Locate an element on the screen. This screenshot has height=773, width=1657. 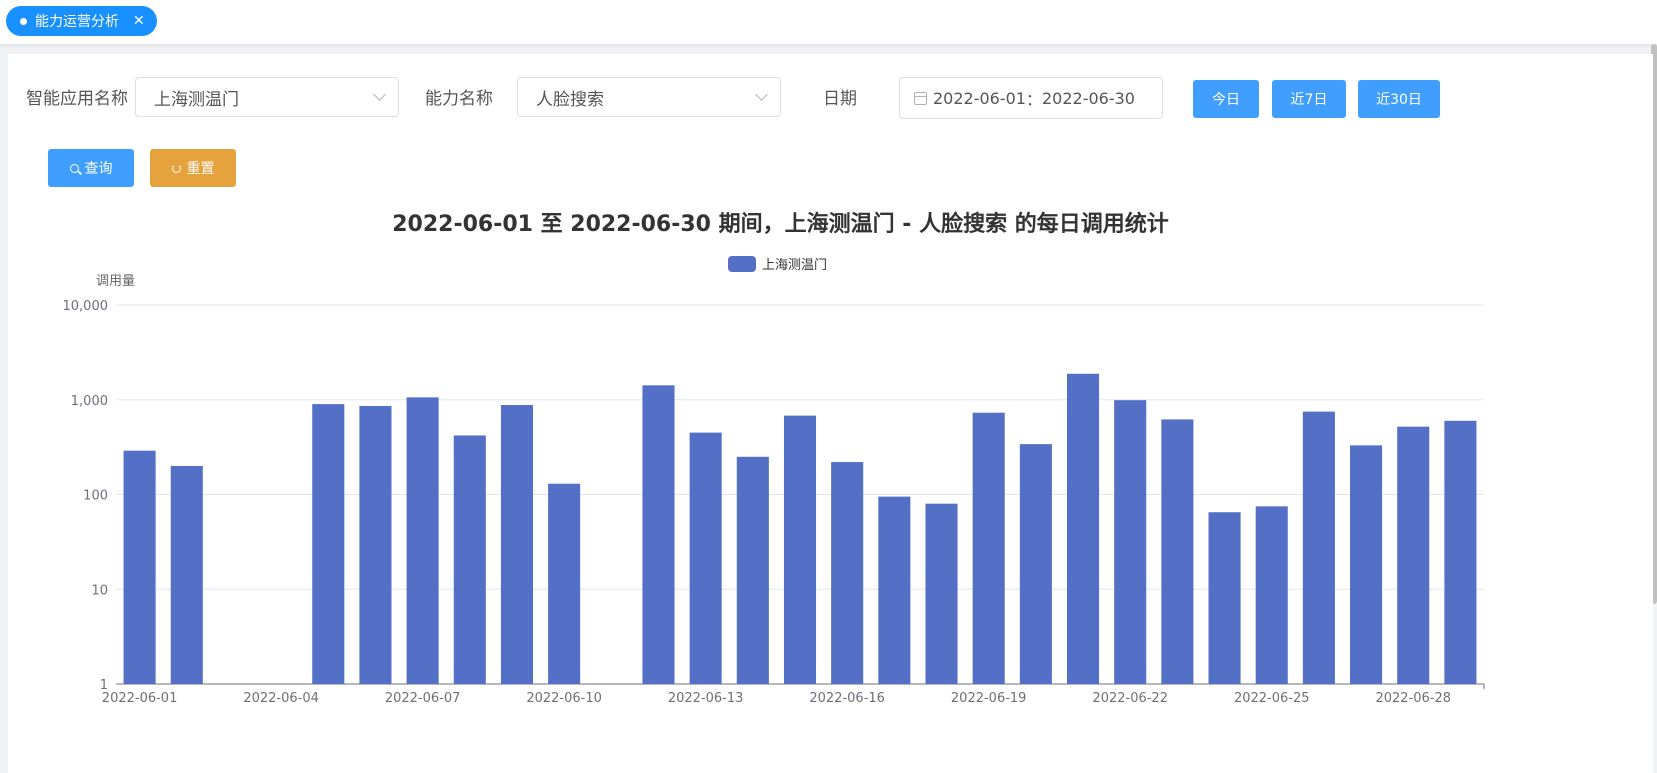
refresh-icon is located at coordinates (176, 168).